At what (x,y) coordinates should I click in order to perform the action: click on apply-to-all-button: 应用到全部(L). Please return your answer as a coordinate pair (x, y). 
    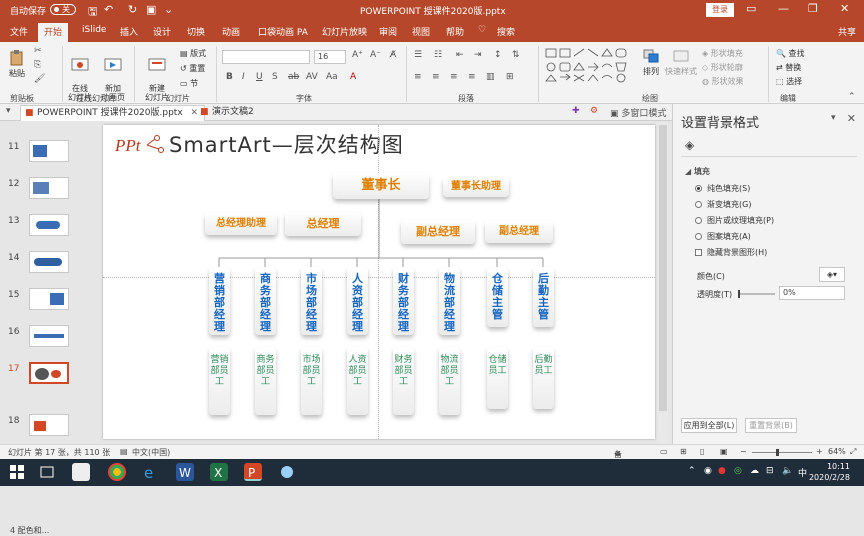
    Looking at the image, I should click on (709, 425).